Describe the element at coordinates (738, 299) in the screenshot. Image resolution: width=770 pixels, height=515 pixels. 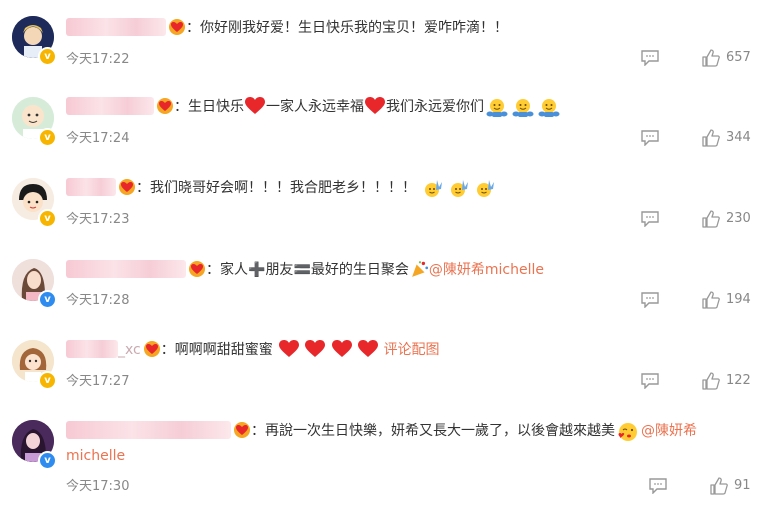
I see `like-count: 194` at that location.